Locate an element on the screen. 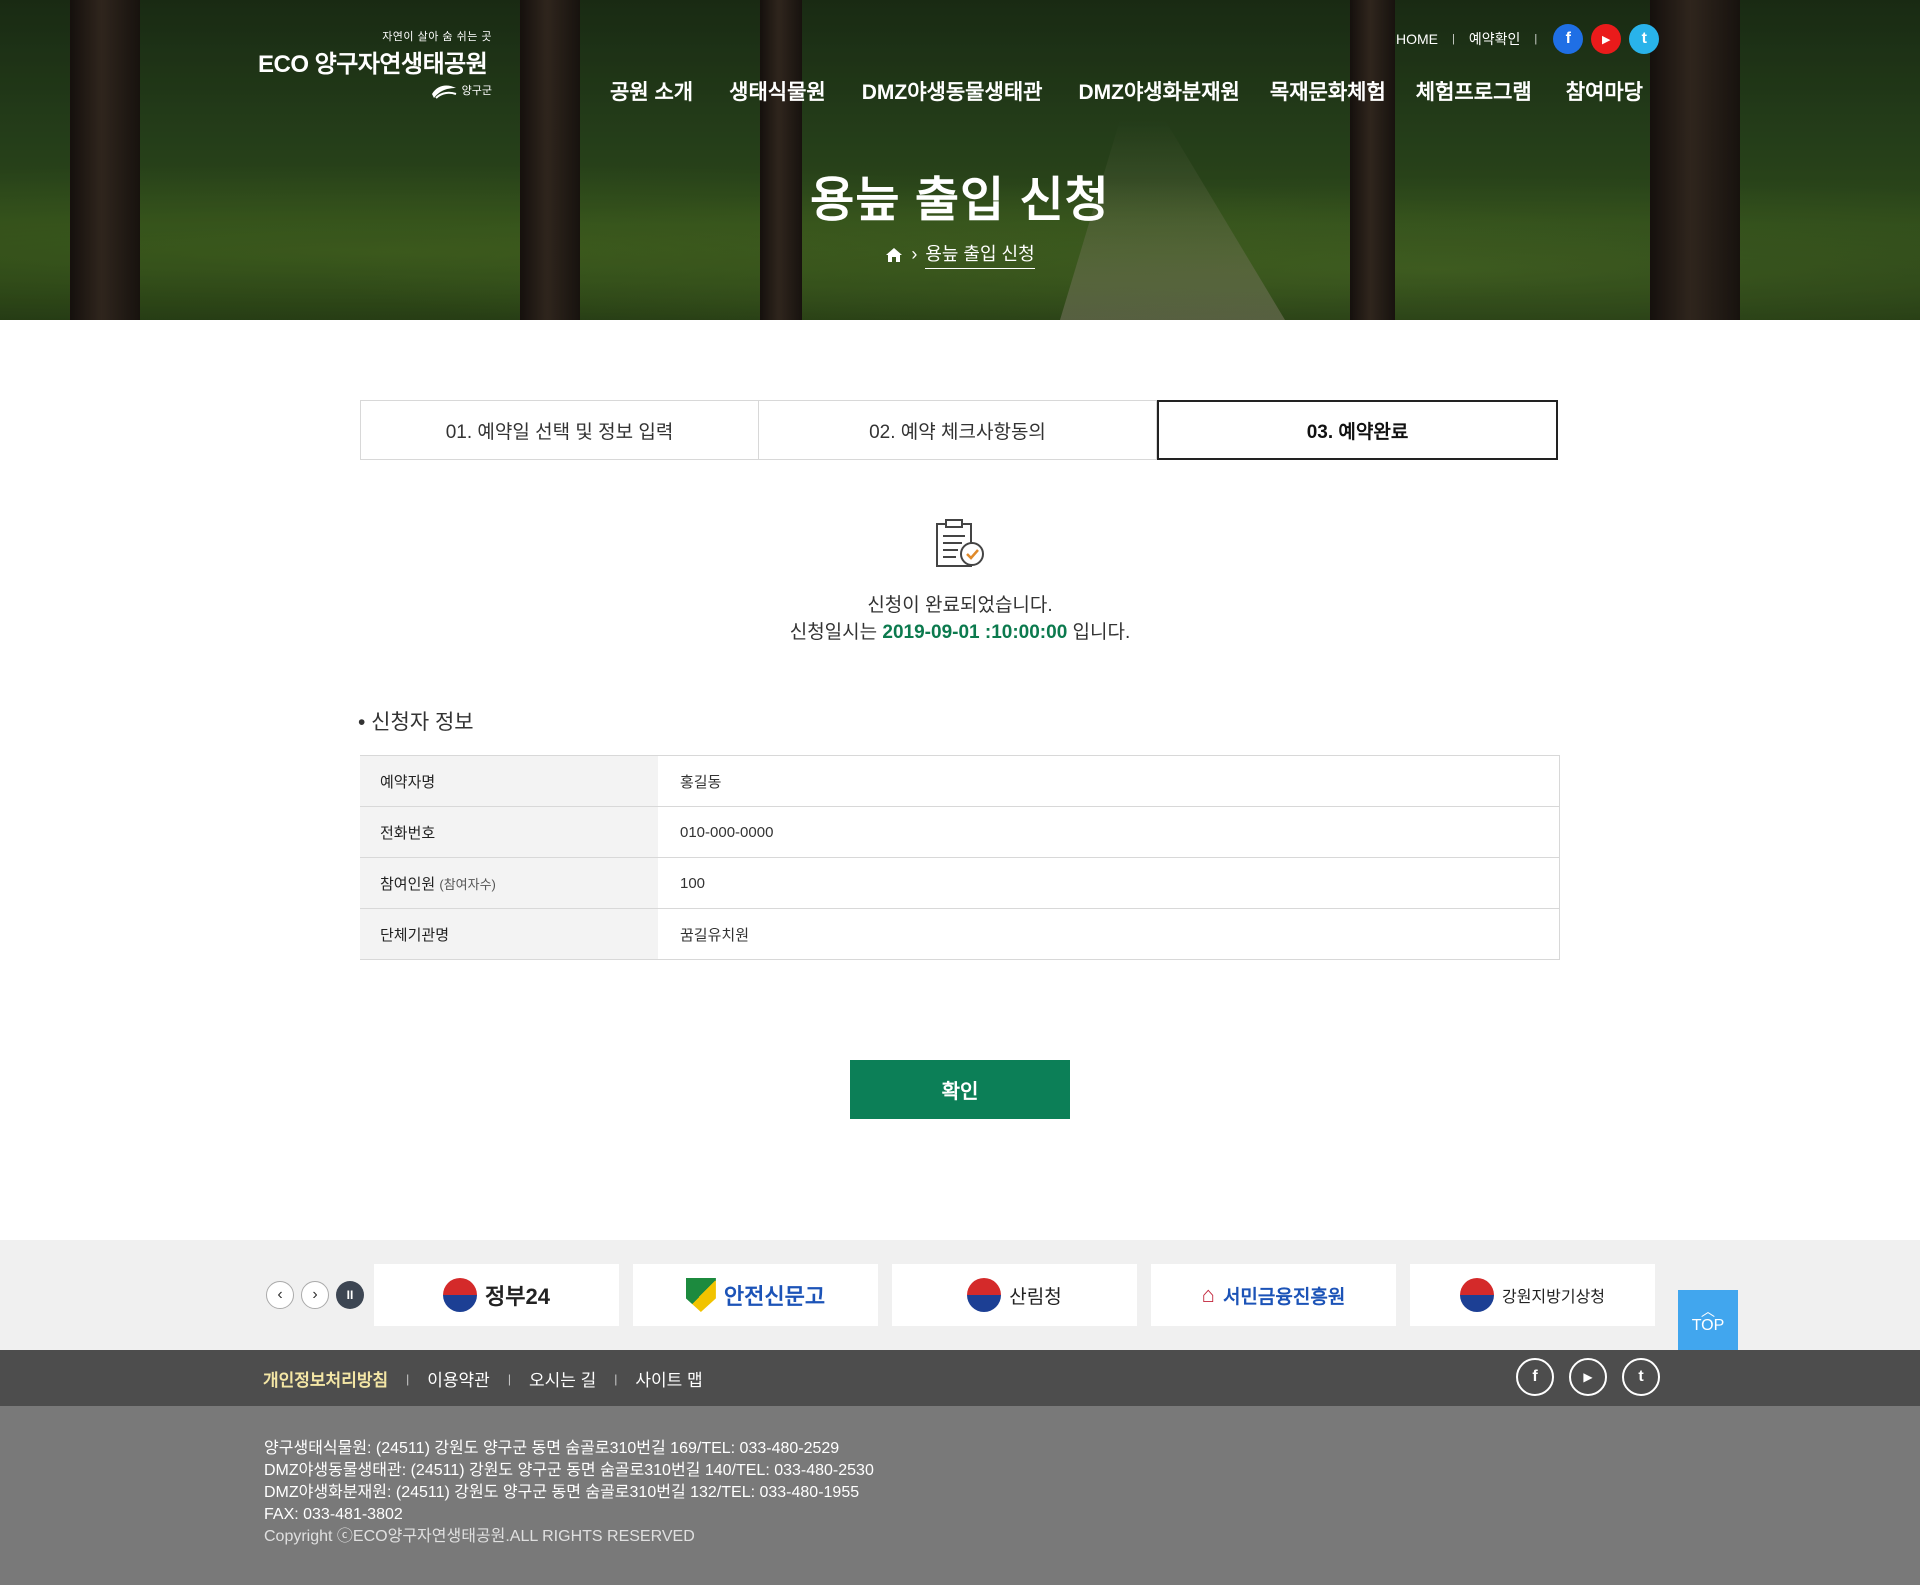  chevron-up-icon: ︿ is located at coordinates (1708, 1311).